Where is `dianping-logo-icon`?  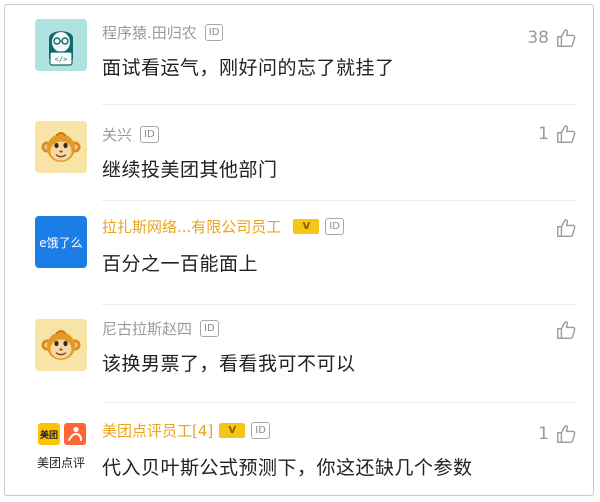 dianping-logo-icon is located at coordinates (75, 433).